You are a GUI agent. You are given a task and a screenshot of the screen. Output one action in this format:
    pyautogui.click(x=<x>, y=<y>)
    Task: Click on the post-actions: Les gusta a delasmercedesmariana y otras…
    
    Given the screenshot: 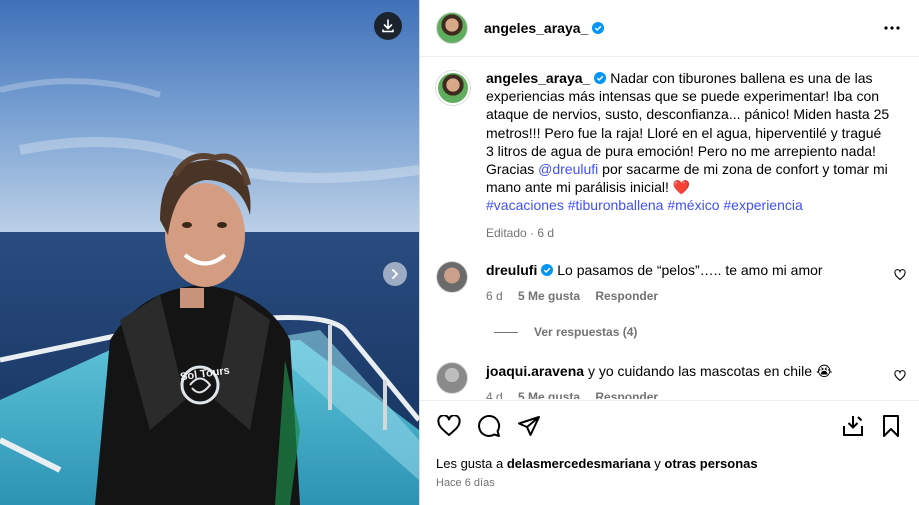 What is the action you would take?
    pyautogui.click(x=669, y=452)
    